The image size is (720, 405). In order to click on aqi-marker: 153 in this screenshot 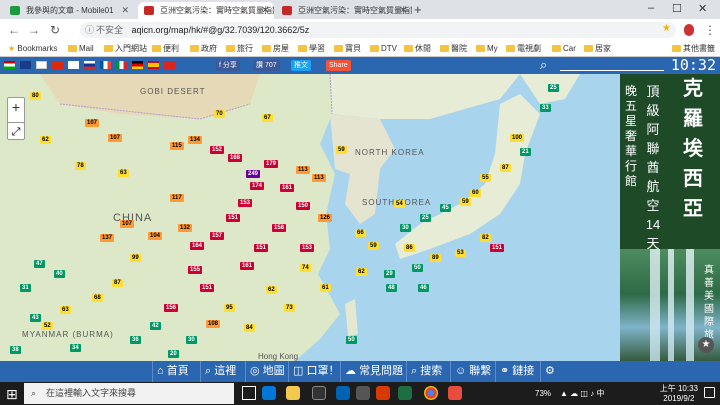, I will do `click(245, 203)`.